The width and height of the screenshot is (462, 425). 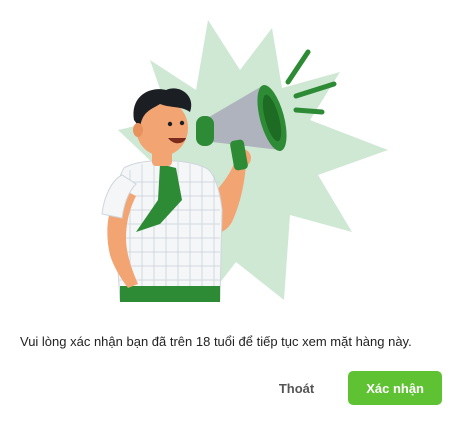 I want to click on dialog-actions: Thoát Xác nhận, so click(x=352, y=388).